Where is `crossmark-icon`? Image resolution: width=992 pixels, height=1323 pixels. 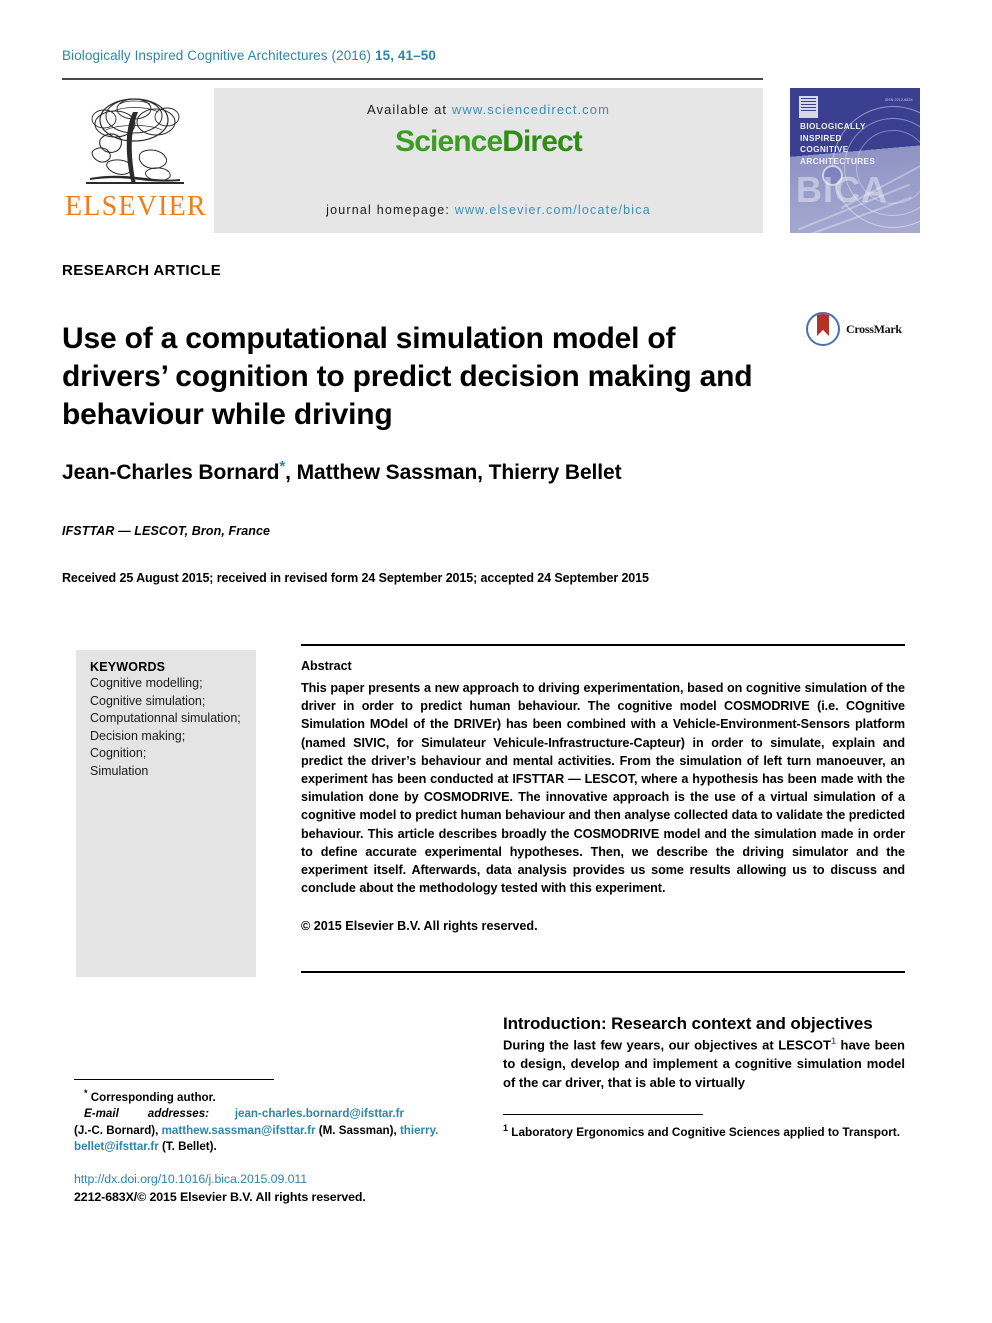
crossmark-icon is located at coordinates (823, 329).